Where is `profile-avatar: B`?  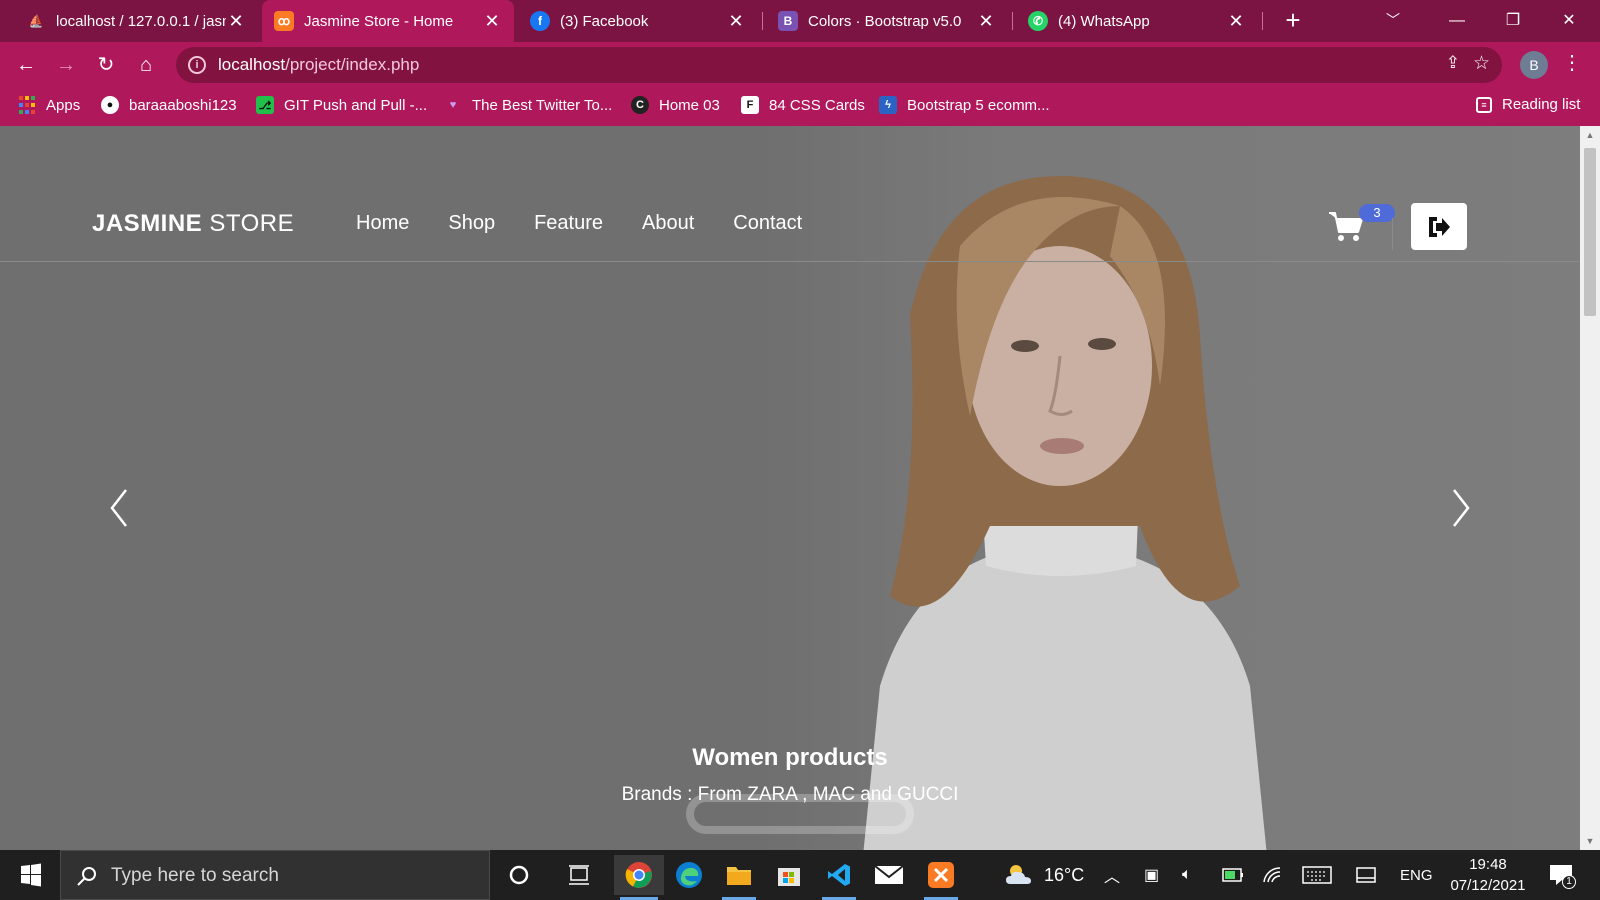 profile-avatar: B is located at coordinates (1534, 65).